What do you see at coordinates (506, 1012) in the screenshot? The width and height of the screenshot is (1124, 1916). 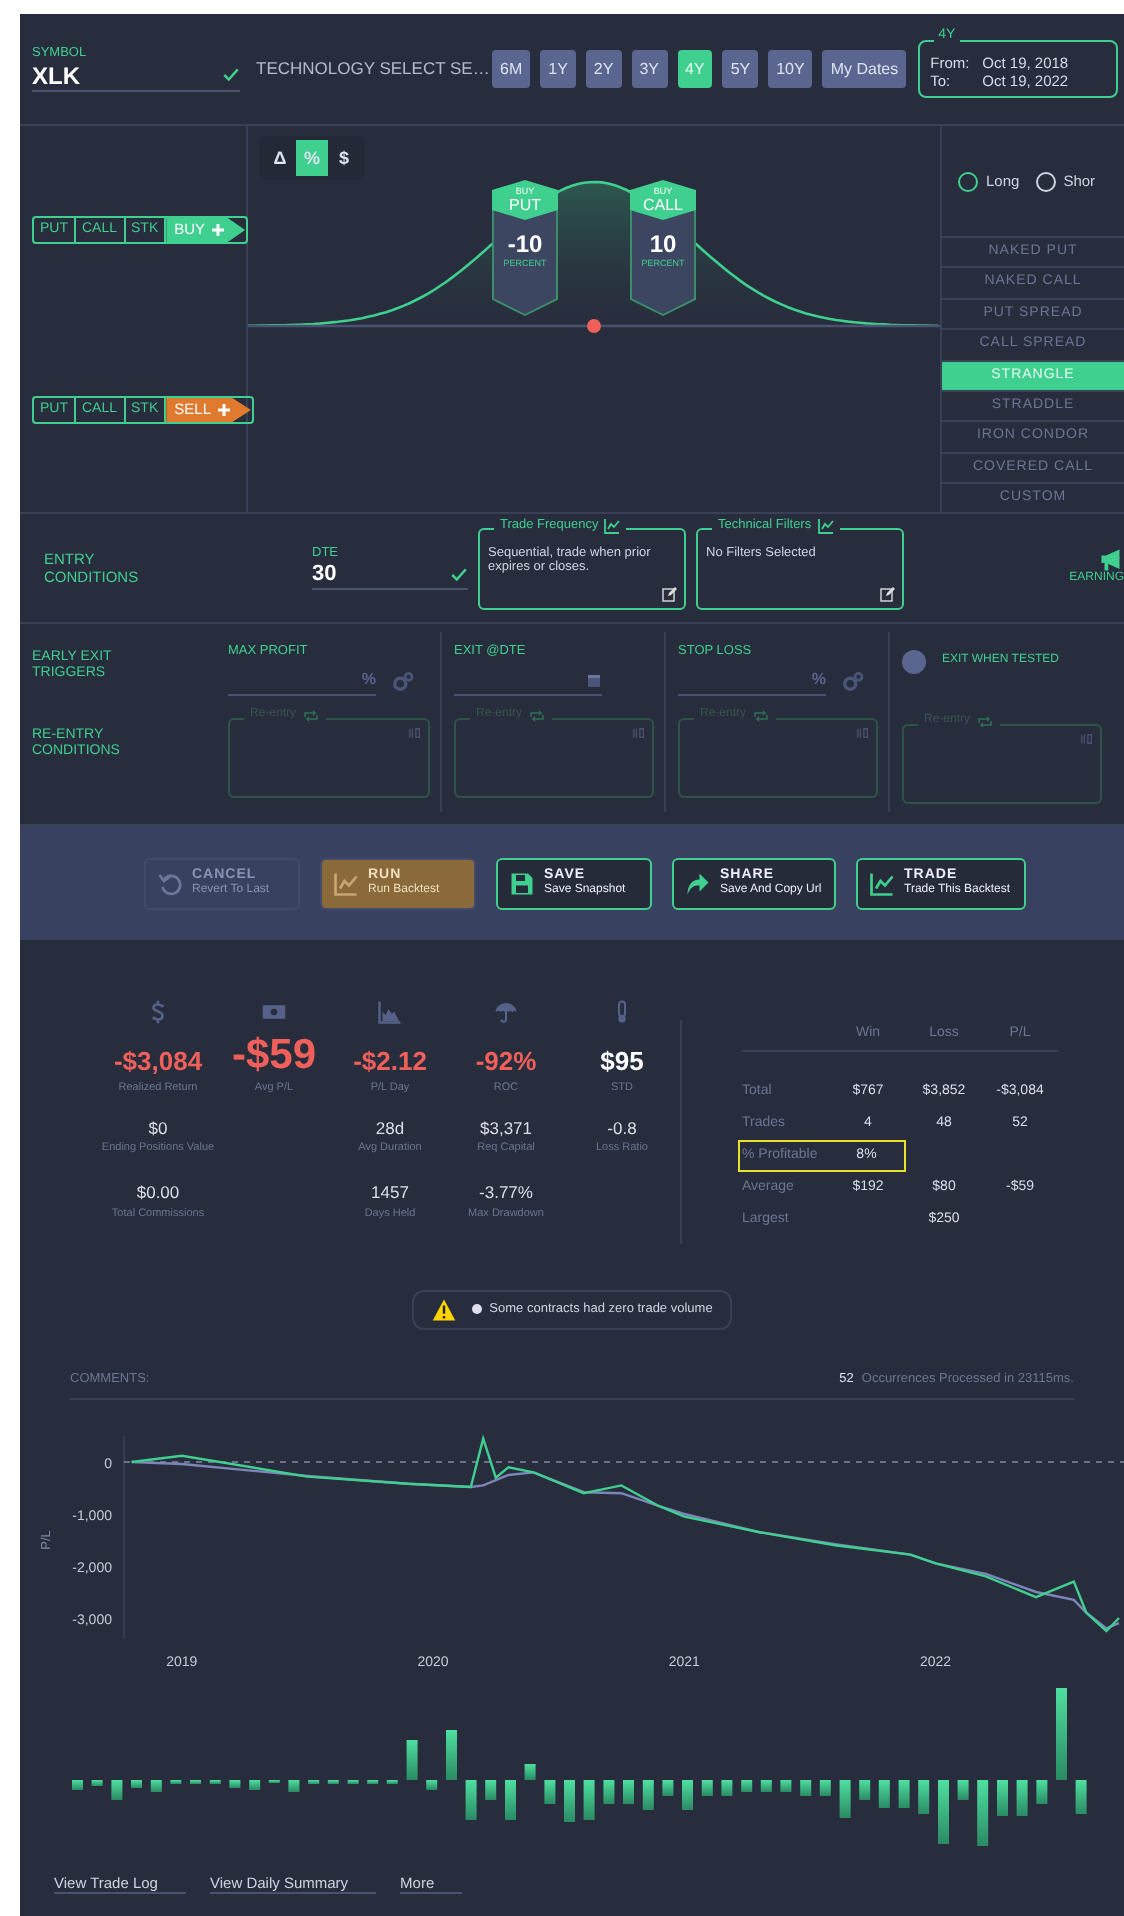 I see `umbrella-icon` at bounding box center [506, 1012].